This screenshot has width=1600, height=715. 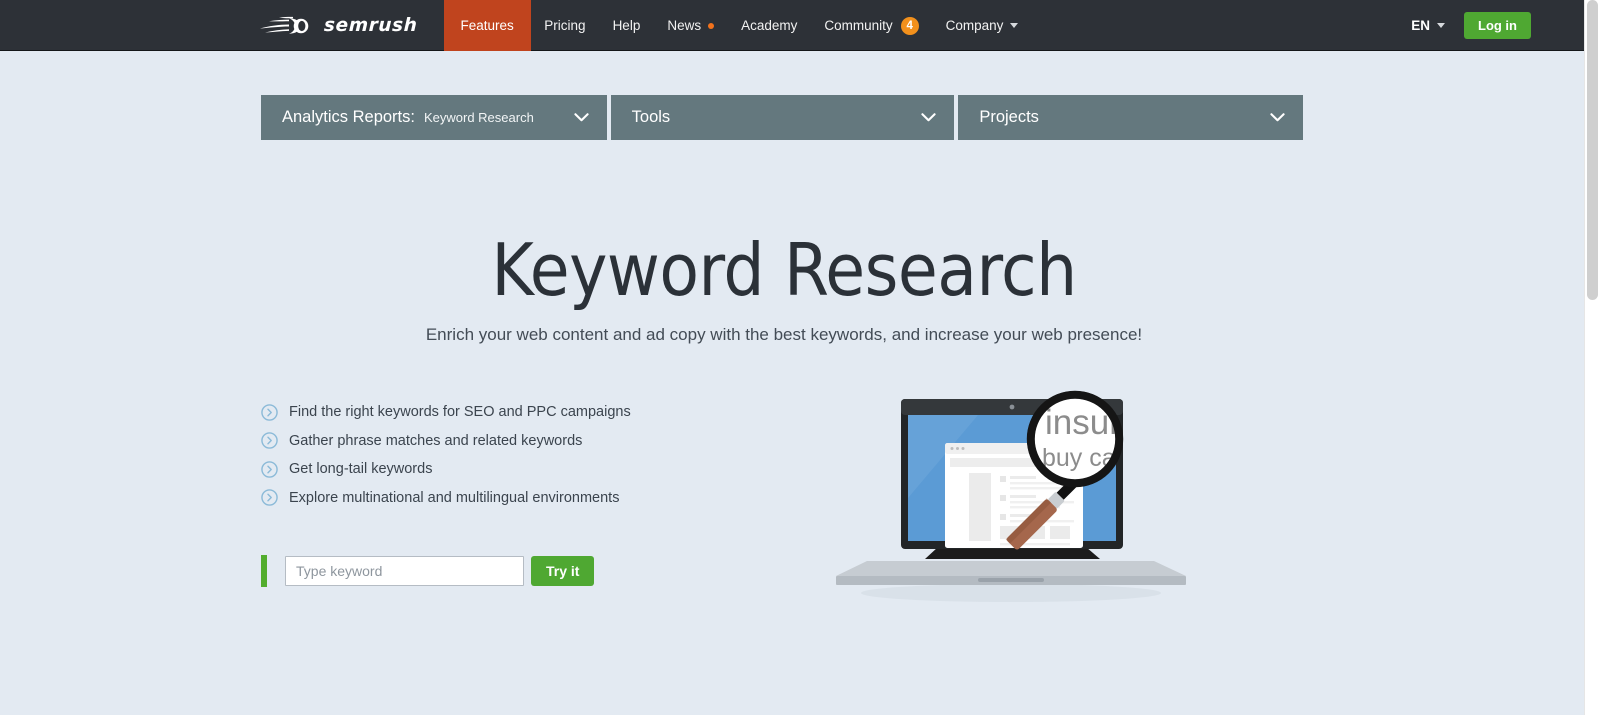 What do you see at coordinates (348, 117) in the screenshot?
I see `analytics-reports-label: Analytics Reports:` at bounding box center [348, 117].